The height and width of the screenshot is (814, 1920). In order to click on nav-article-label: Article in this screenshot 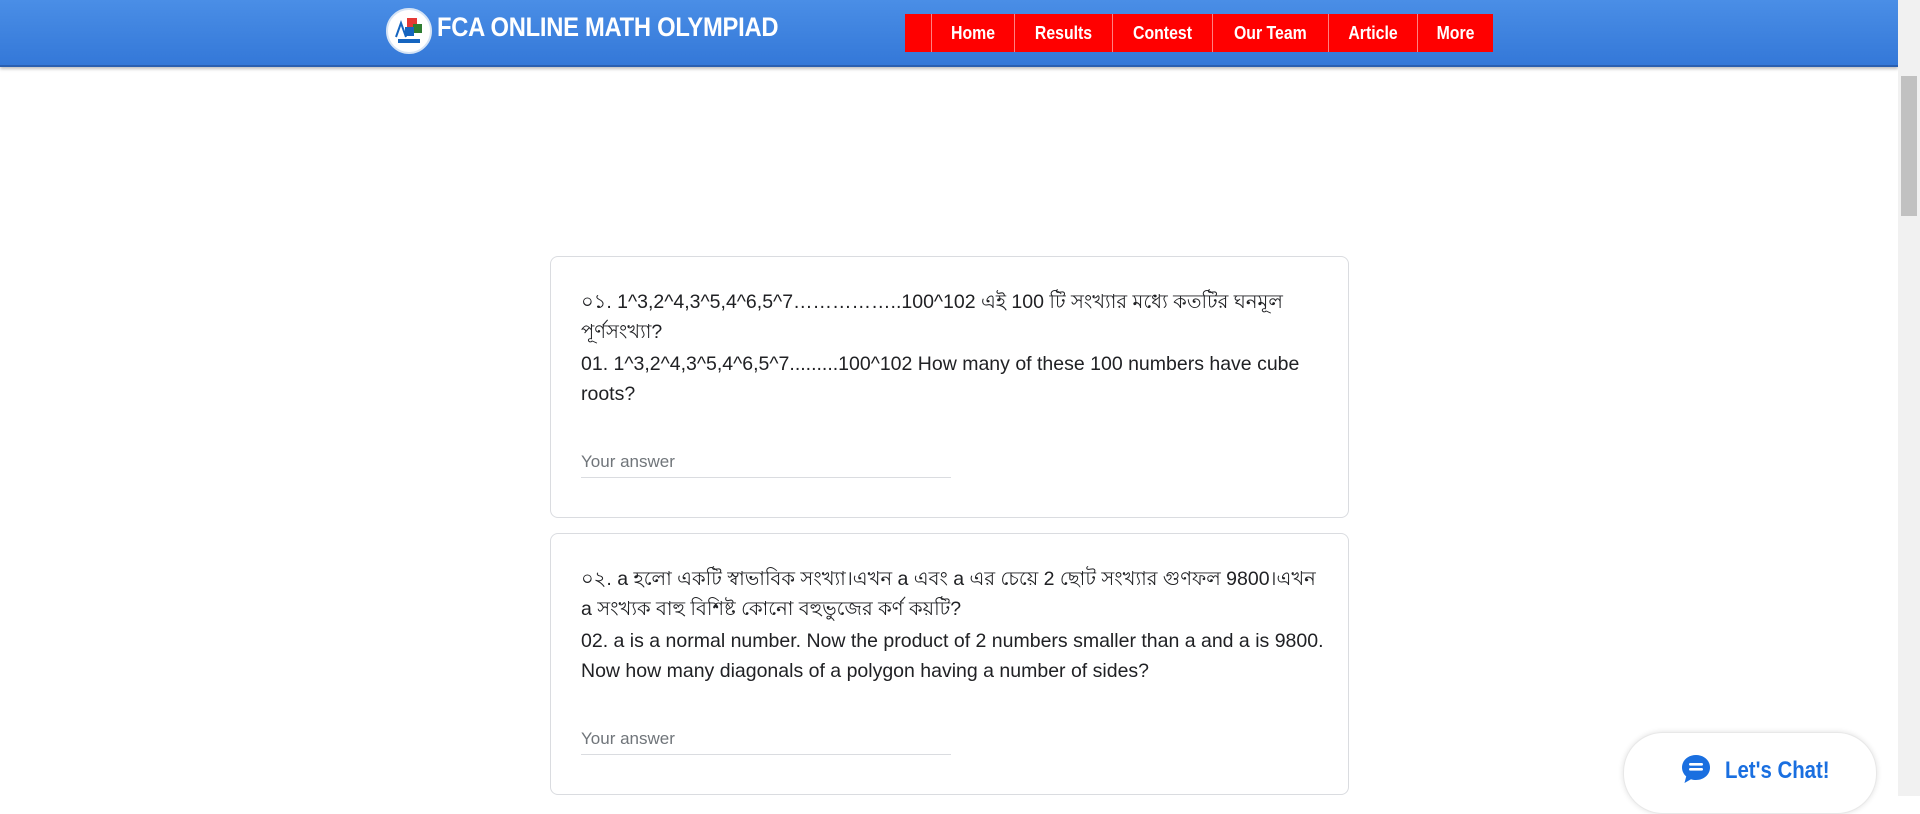, I will do `click(1373, 33)`.